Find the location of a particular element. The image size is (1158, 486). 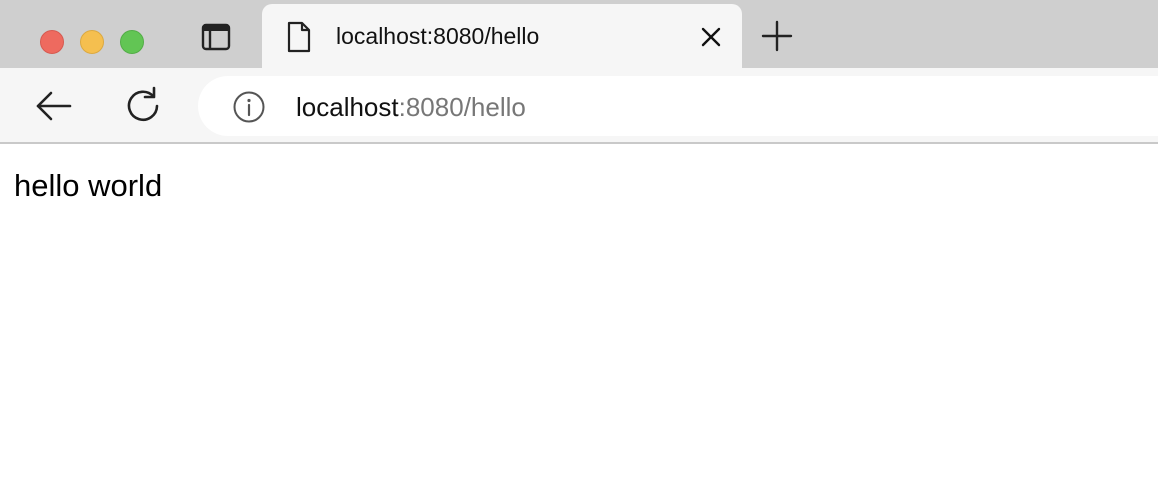

reload-icon is located at coordinates (143, 105).